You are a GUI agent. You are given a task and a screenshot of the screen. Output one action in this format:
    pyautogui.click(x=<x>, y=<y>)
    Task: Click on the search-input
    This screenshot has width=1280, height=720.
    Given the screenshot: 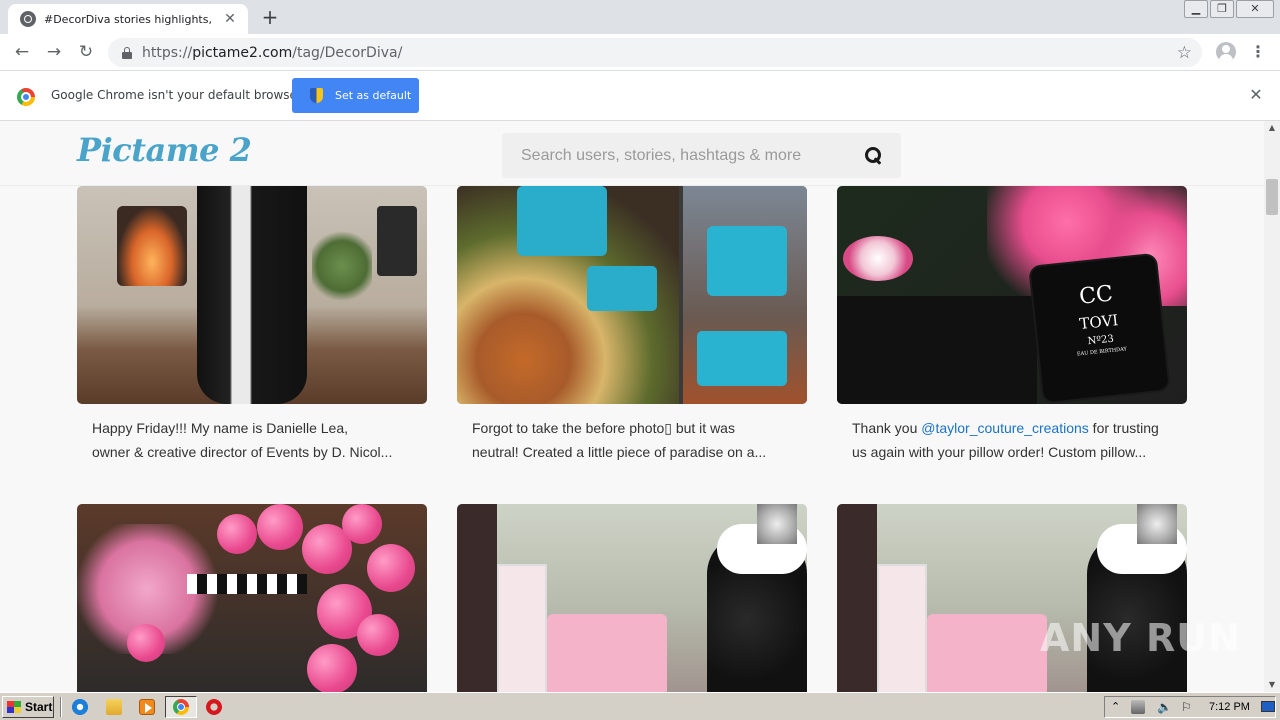 What is the action you would take?
    pyautogui.click(x=677, y=155)
    